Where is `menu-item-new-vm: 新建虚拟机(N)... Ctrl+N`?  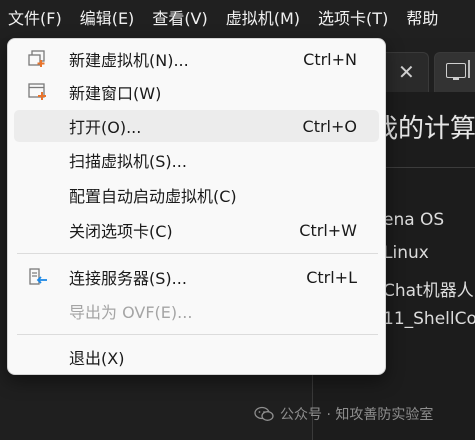 menu-item-new-vm: 新建虚拟机(N)... Ctrl+N is located at coordinates (196, 59).